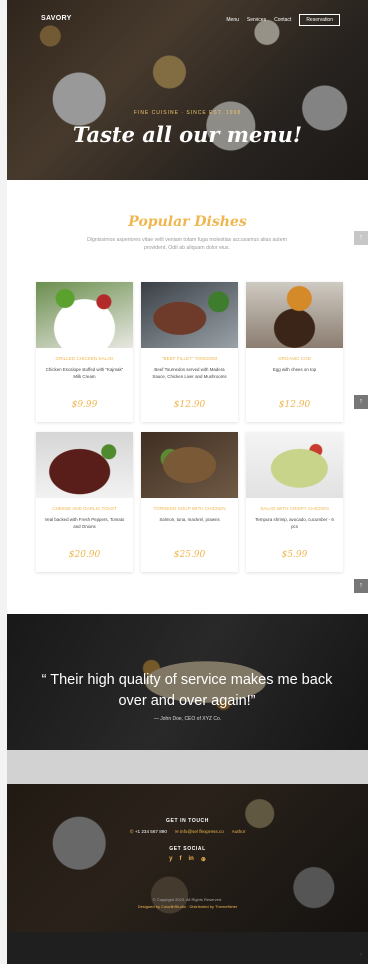  What do you see at coordinates (187, 113) in the screenshot?
I see `hero-subtitle: FINE CUISINE · SINCE EST. 1998` at bounding box center [187, 113].